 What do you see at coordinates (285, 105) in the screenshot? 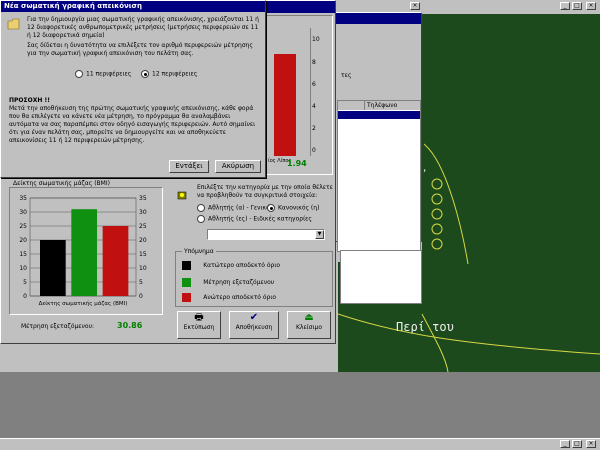
I see `top-chart-bar` at bounding box center [285, 105].